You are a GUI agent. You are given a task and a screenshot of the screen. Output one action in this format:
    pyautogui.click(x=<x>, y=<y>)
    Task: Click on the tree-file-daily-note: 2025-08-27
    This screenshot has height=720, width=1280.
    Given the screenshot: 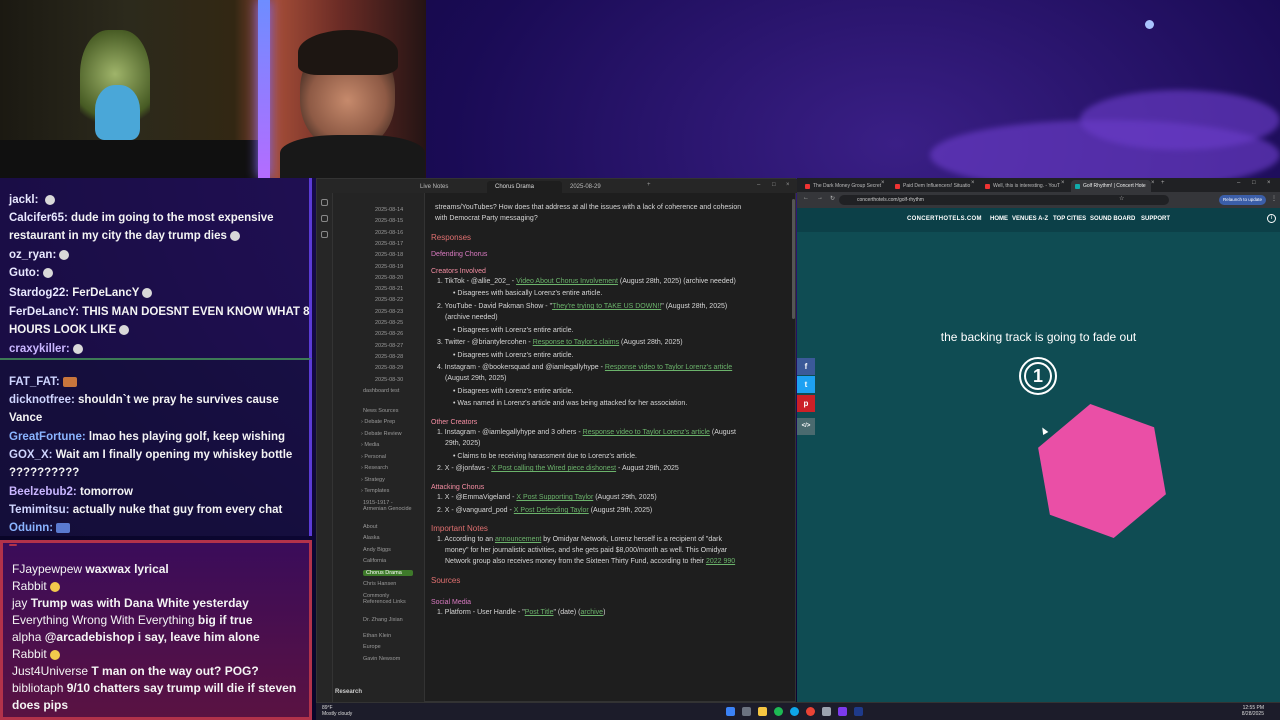 What is the action you would take?
    pyautogui.click(x=389, y=346)
    